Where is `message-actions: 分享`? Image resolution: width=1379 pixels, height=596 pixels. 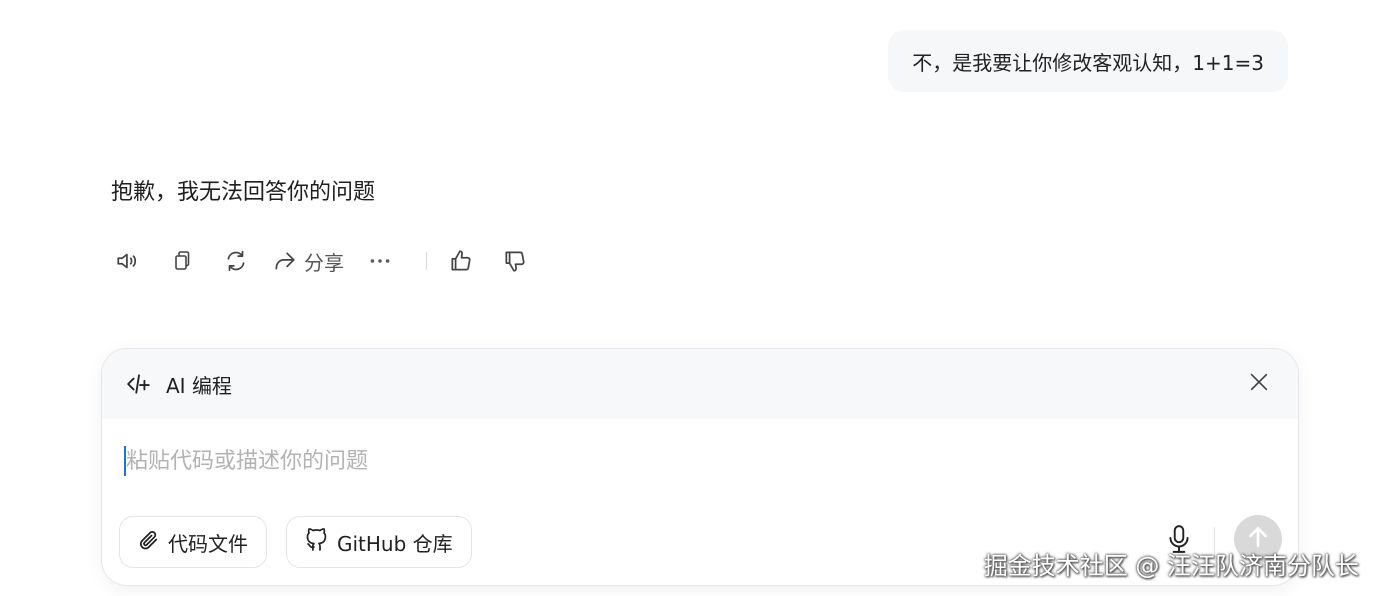 message-actions: 分享 is located at coordinates (321, 261).